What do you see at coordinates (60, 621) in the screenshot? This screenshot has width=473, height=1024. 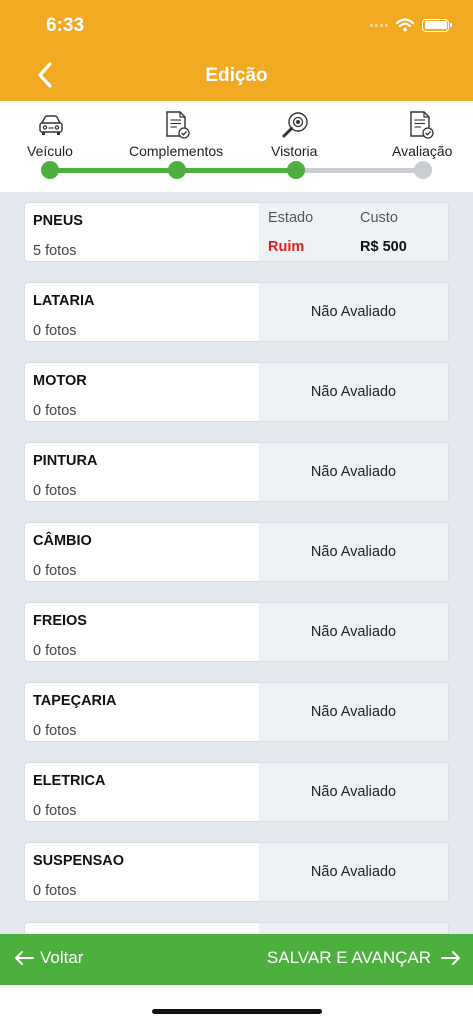 I see `item-name: FREIOS` at bounding box center [60, 621].